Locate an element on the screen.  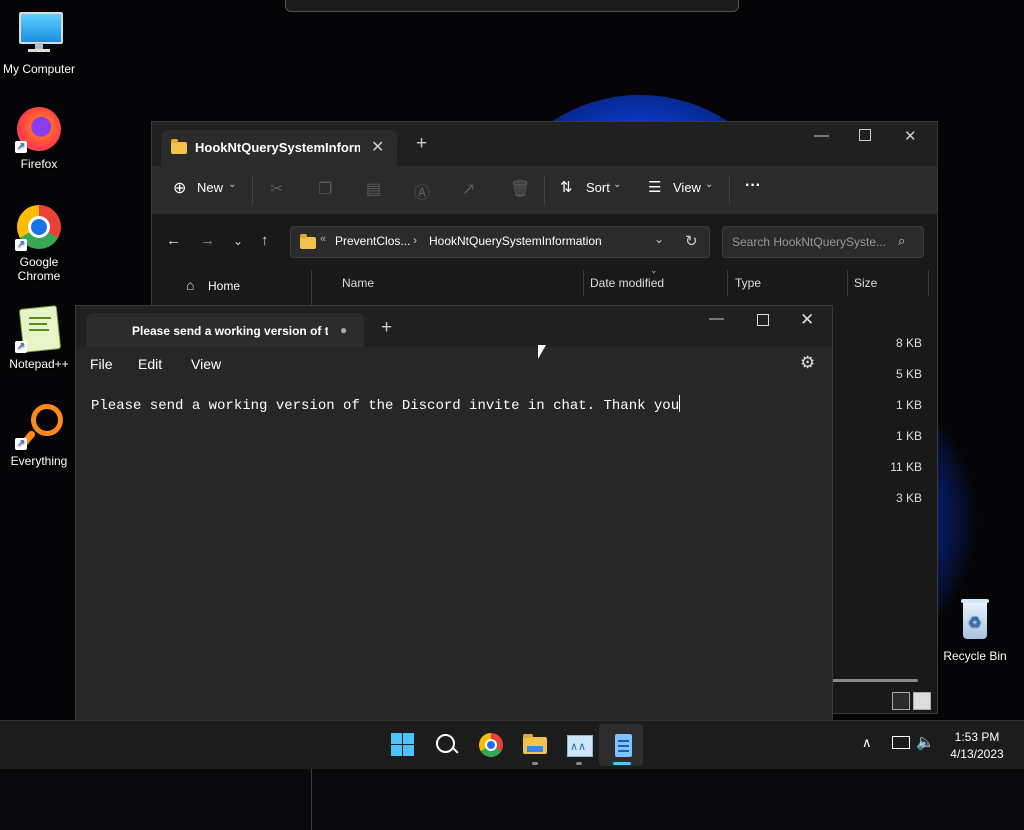
taskbar: ∧∧ ∧ 🔈 1:53 PM 4/13/2023 is located at coordinates (512, 744).